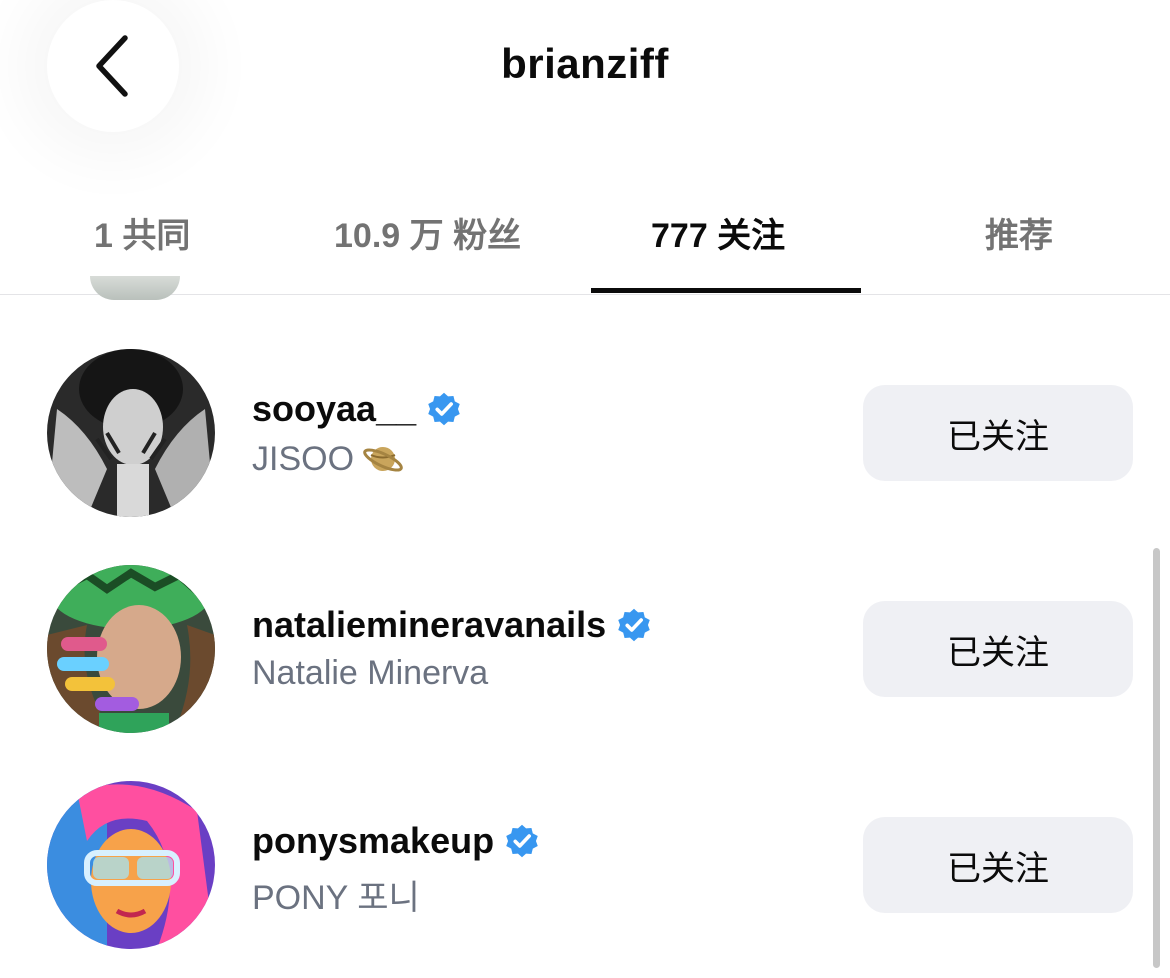  Describe the element at coordinates (427, 231) in the screenshot. I see `tab-followers: 10.9 万 粉丝` at that location.